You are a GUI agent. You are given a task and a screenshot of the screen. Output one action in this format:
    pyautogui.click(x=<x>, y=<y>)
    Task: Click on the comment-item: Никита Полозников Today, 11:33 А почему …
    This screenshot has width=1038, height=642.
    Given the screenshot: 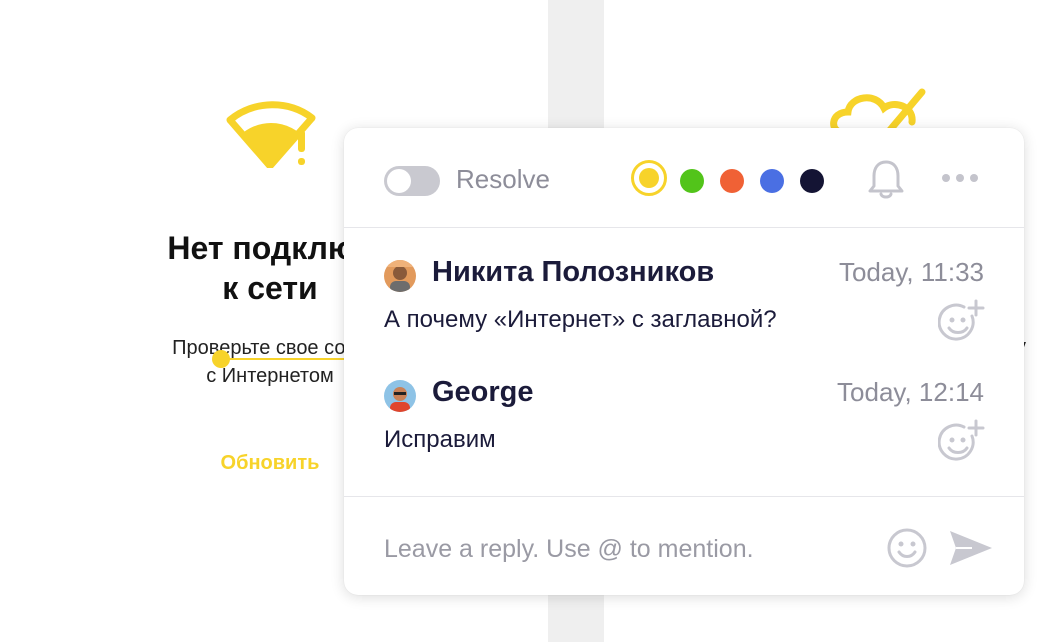 What is the action you would take?
    pyautogui.click(x=684, y=318)
    